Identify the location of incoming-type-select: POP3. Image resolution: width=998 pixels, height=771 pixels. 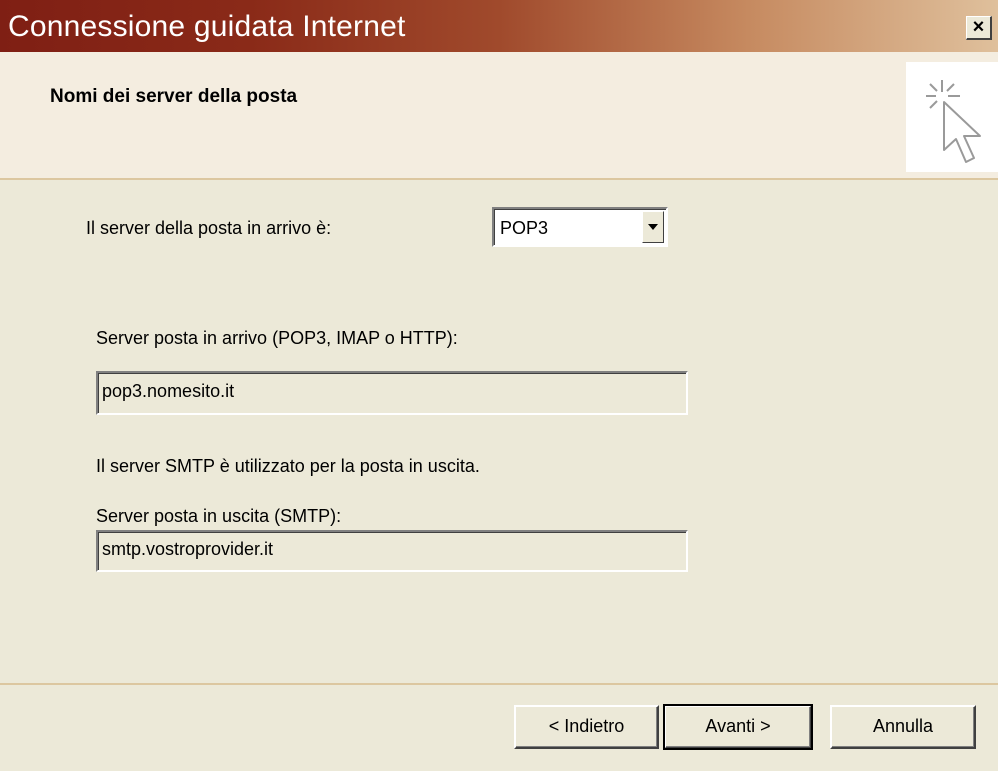
(580, 227).